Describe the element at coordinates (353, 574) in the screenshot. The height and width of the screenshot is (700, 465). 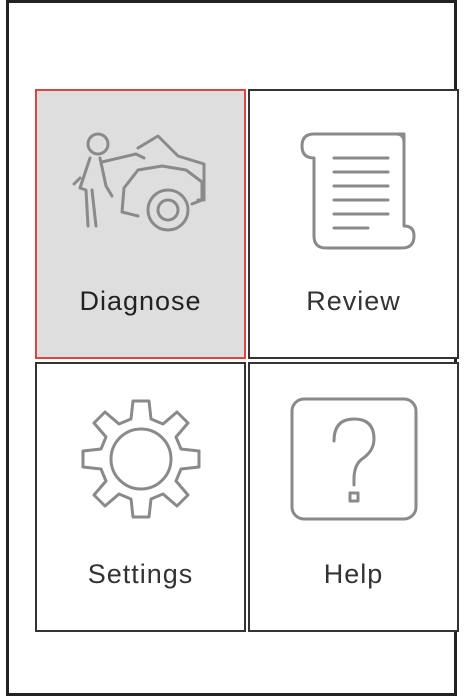
I see `help-label: Help` at that location.